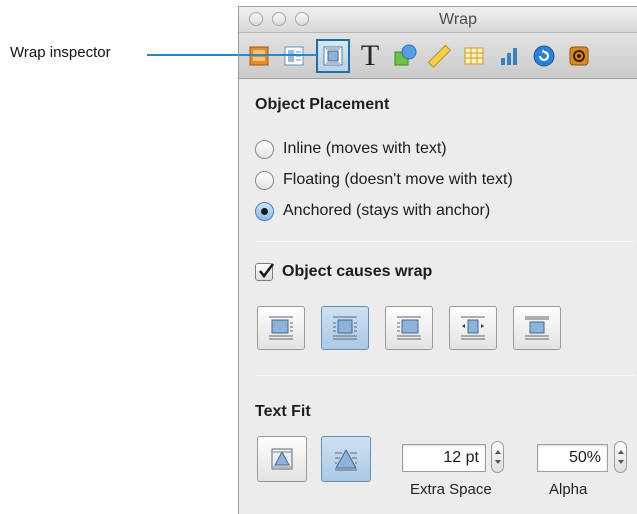  I want to click on object-causes-wrap-label: Object causes wrap, so click(357, 271).